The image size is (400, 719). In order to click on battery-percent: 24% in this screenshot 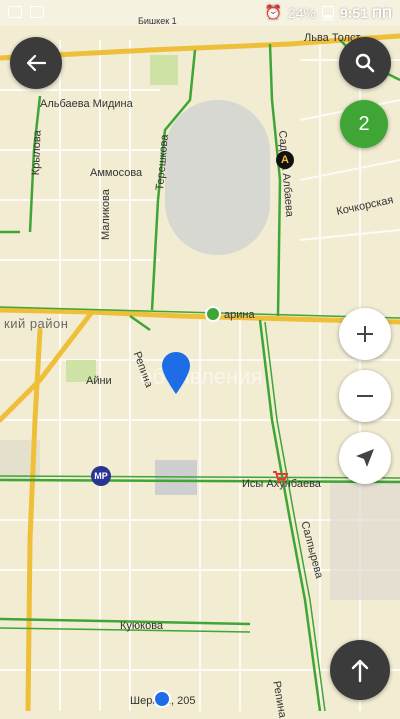, I will do `click(301, 12)`.